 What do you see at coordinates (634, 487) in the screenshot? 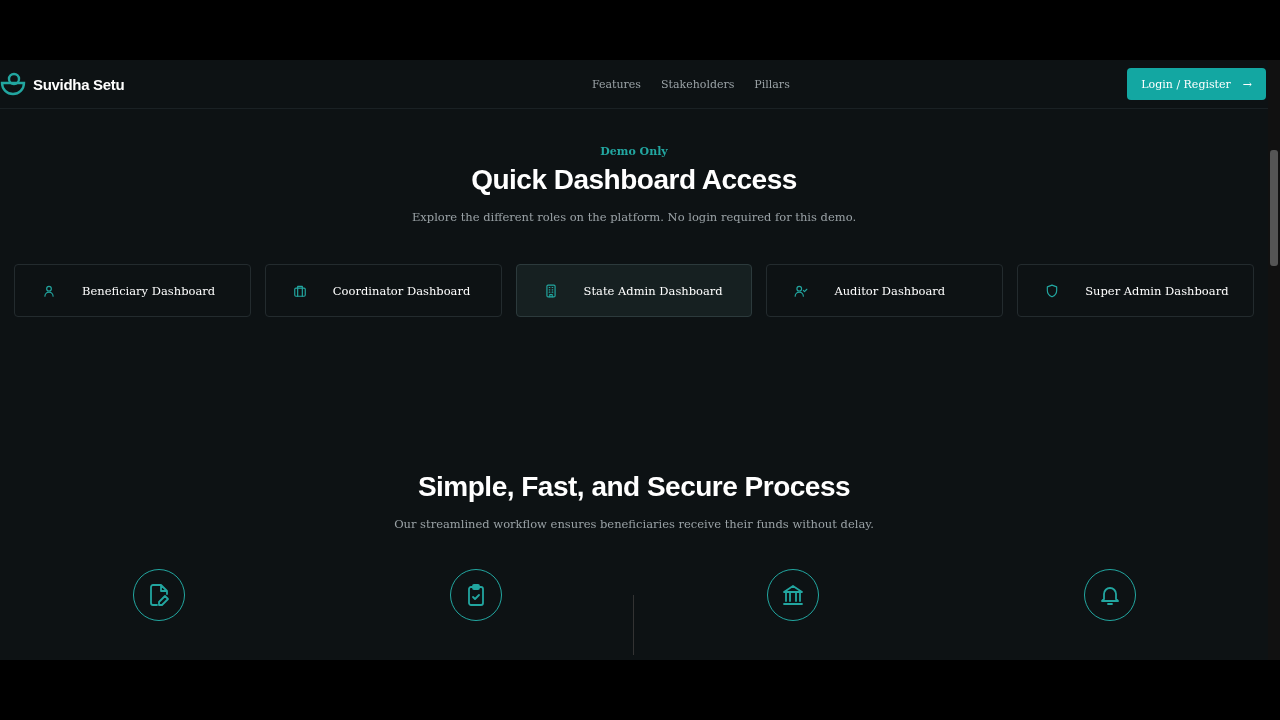
I see `section-heading: Simple, Fast, and Secure Process` at bounding box center [634, 487].